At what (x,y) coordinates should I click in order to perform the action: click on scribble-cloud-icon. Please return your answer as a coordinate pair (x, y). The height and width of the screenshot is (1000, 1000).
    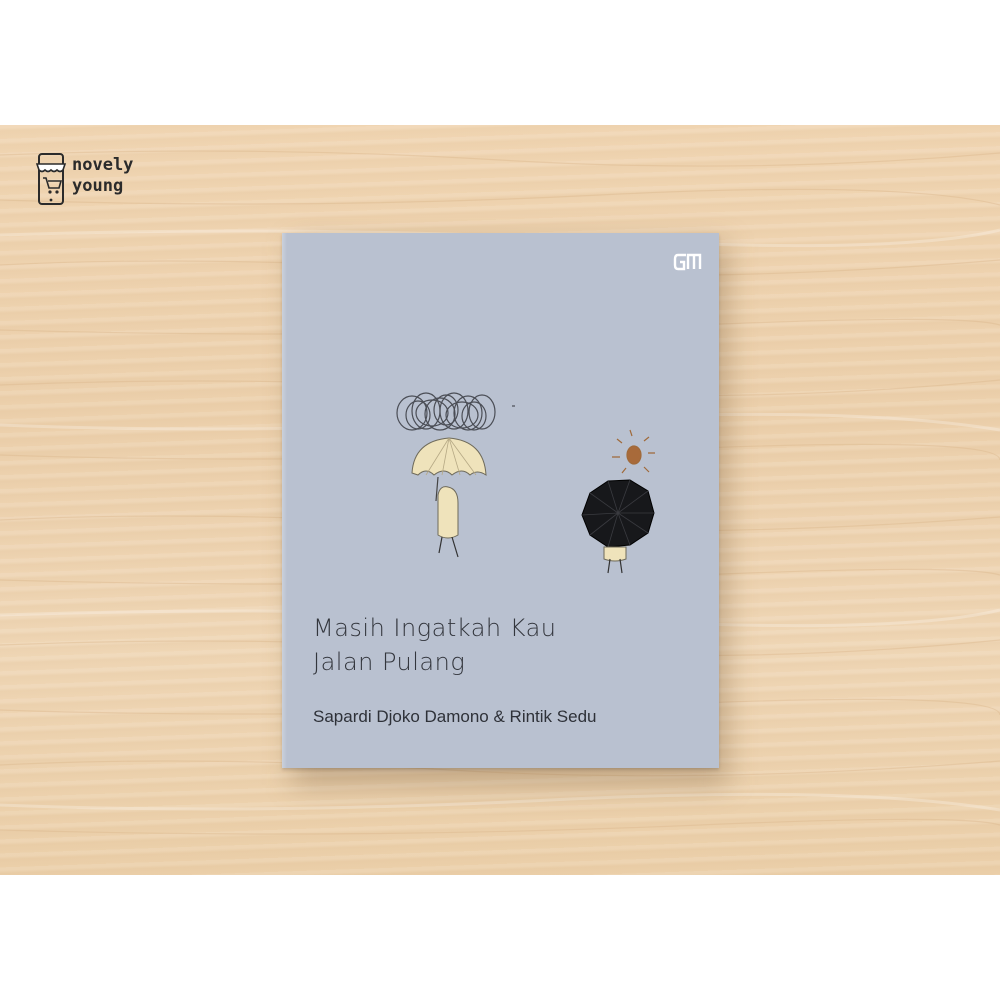
    Looking at the image, I should click on (446, 411).